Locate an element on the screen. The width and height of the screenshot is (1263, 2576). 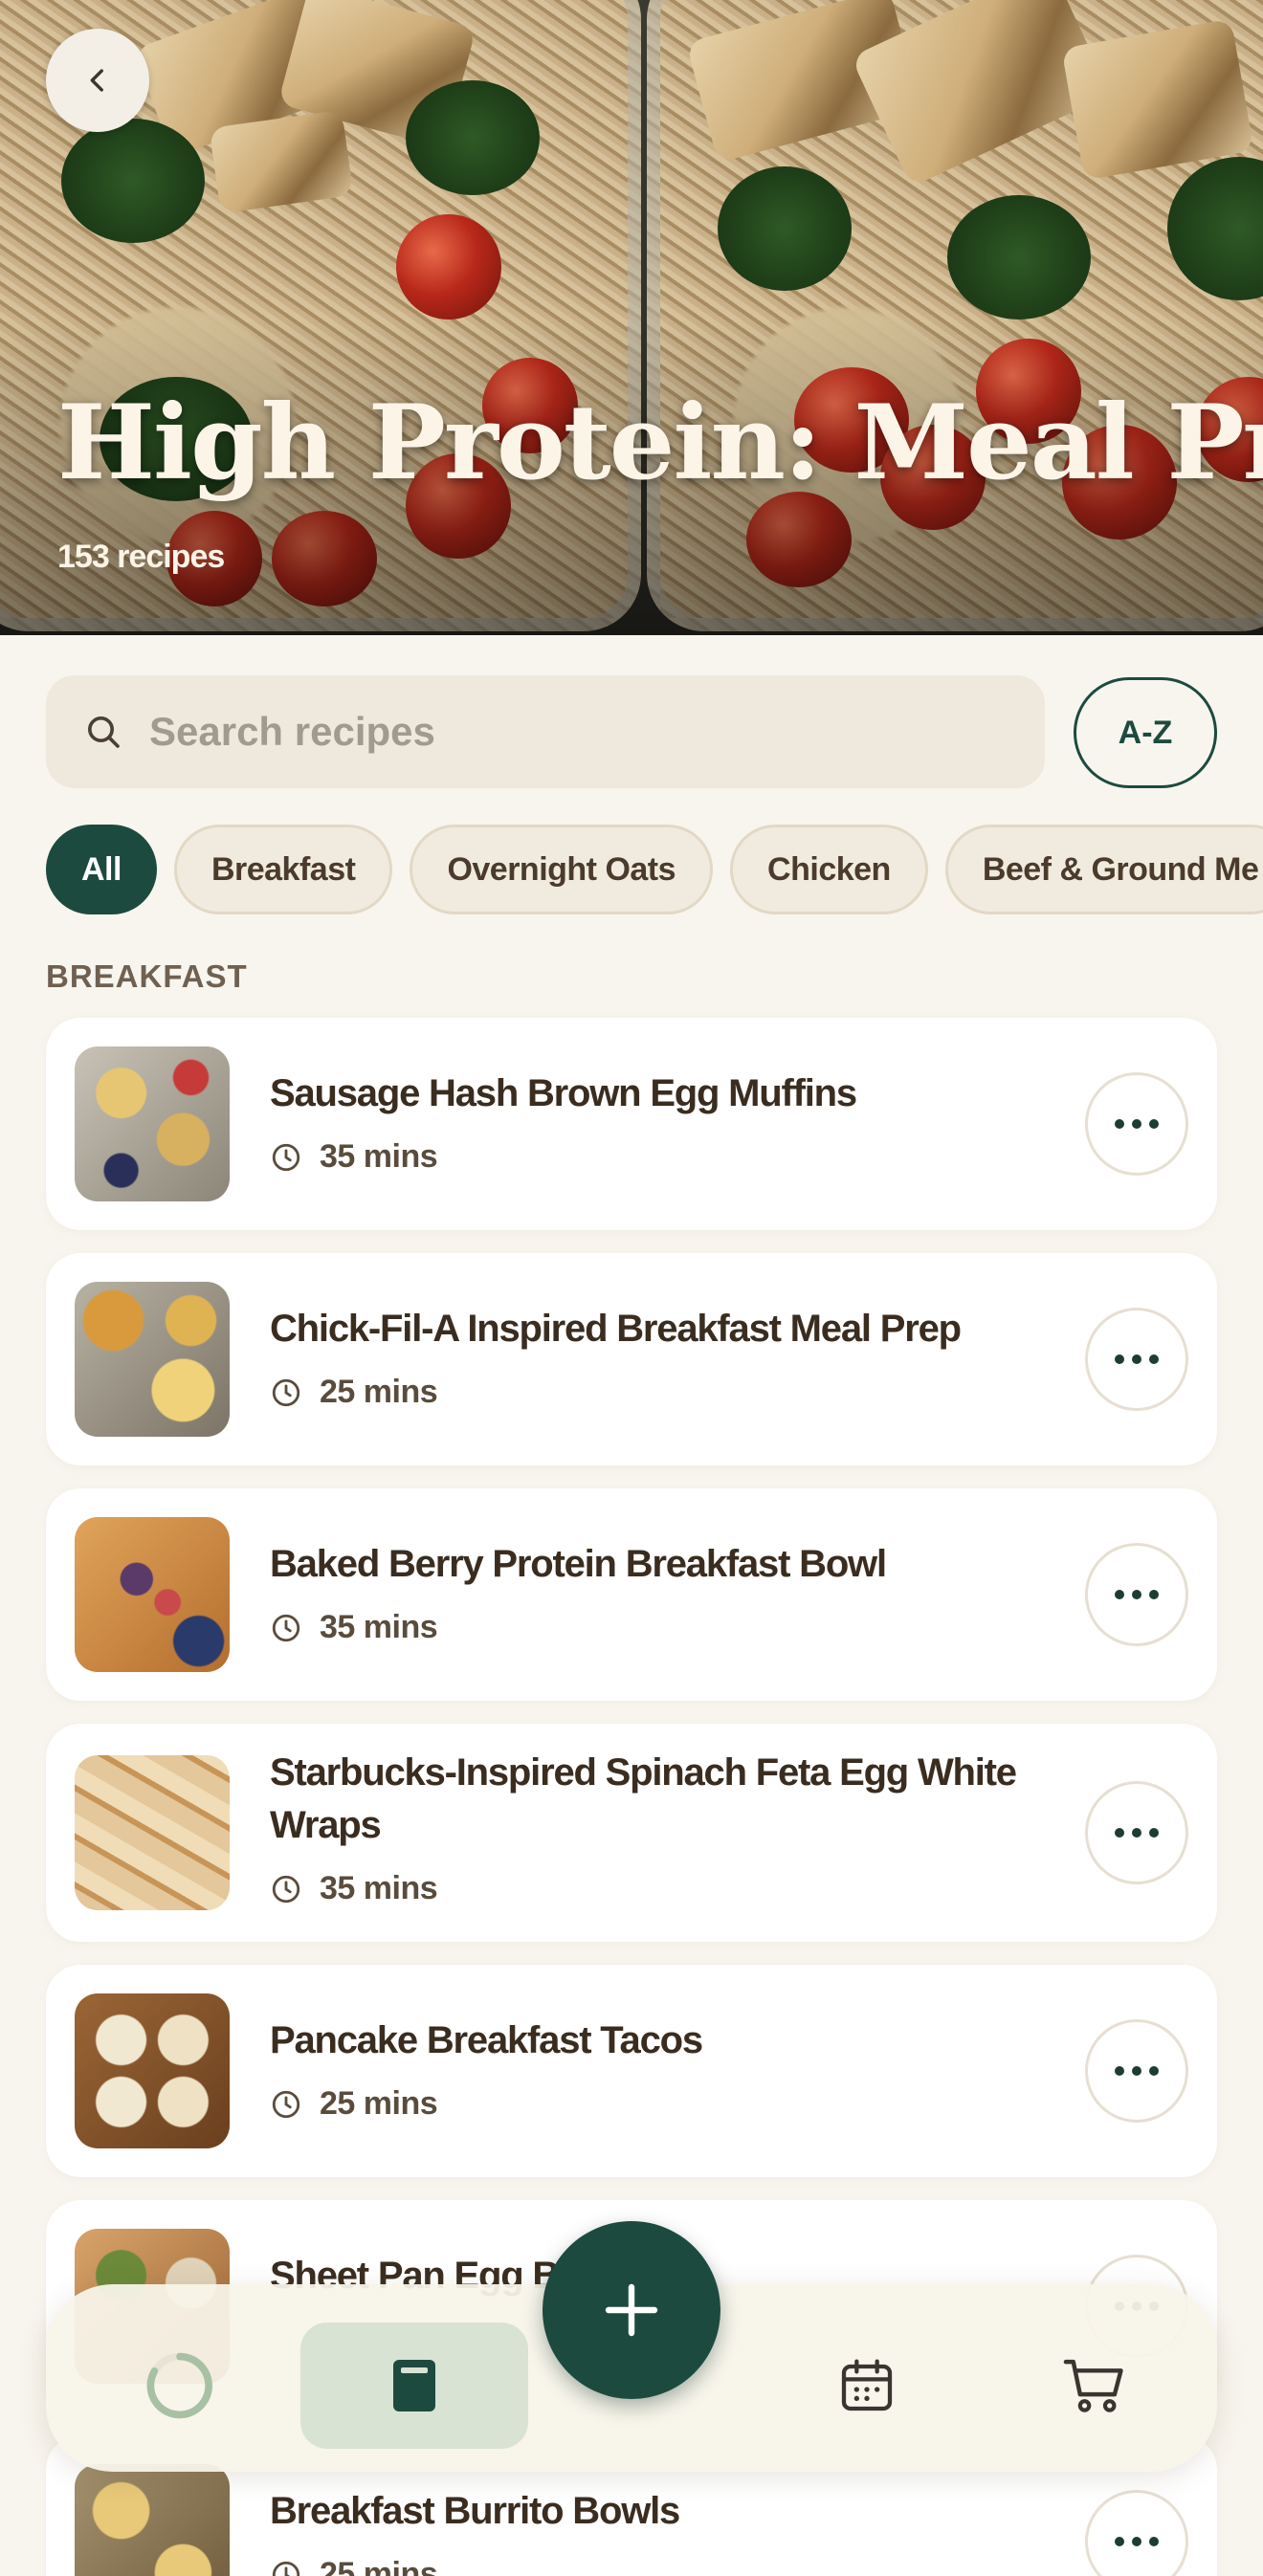
search-input is located at coordinates (579, 732).